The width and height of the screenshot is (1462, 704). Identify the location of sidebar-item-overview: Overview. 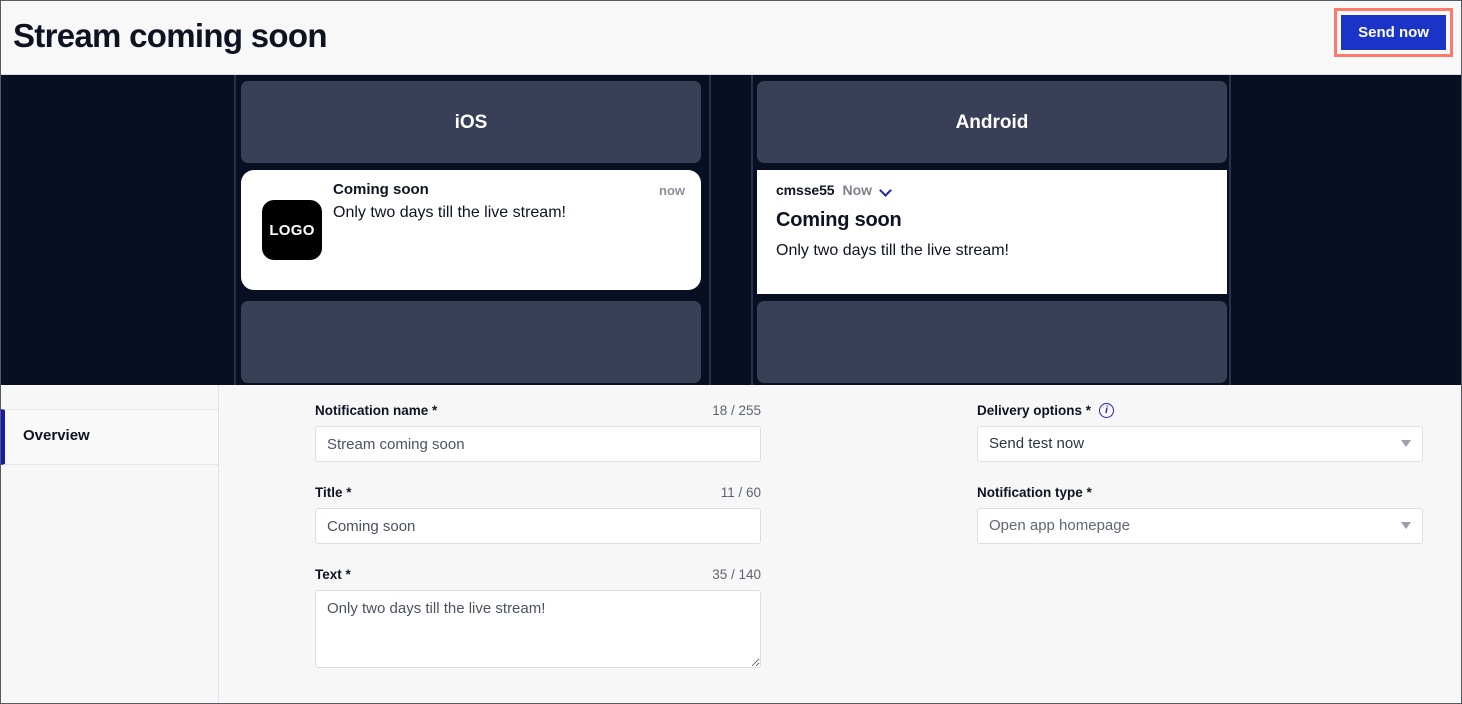
(109, 437).